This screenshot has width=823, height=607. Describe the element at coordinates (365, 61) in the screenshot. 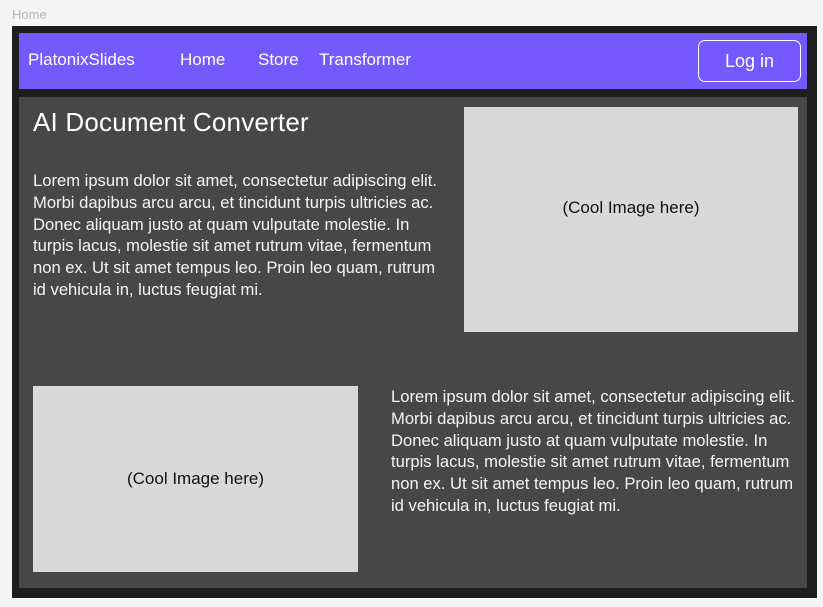

I see `nav-link-transformer: Transformer` at that location.